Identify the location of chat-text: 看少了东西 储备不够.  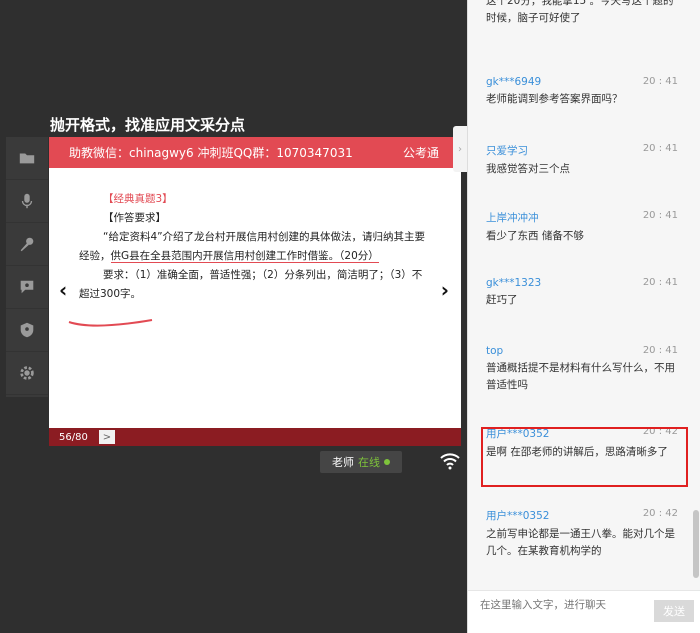
(535, 236).